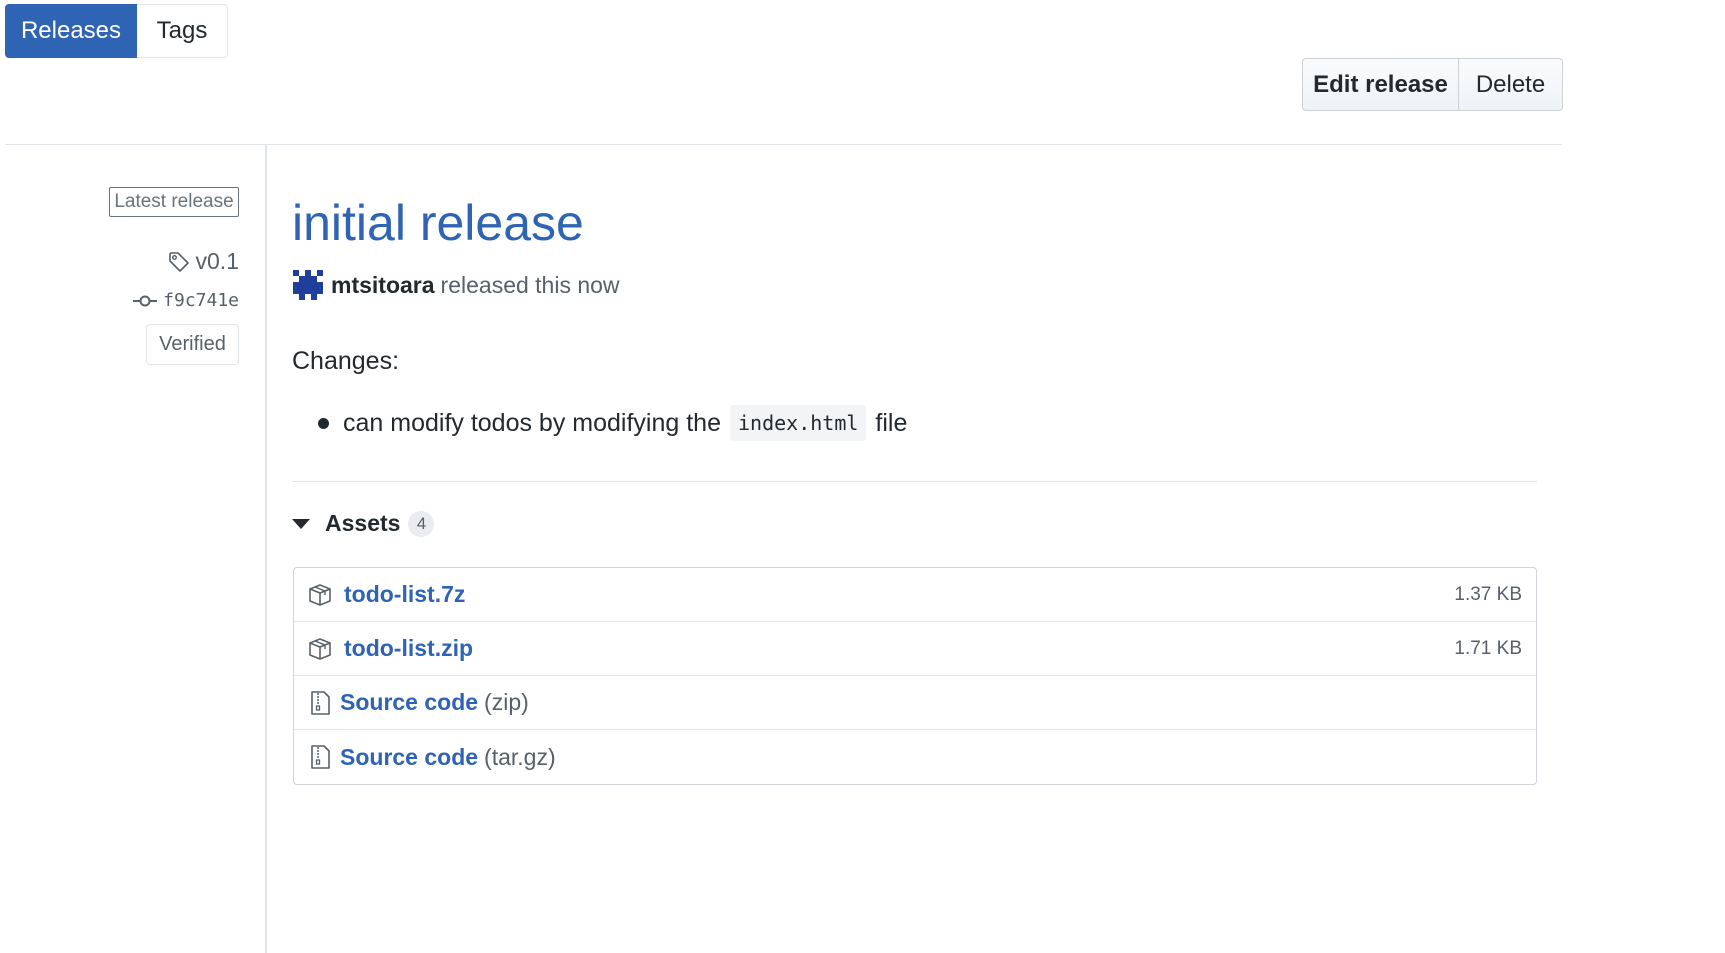 This screenshot has width=1725, height=953. What do you see at coordinates (404, 594) in the screenshot?
I see `asset-link: todo-list.7z` at bounding box center [404, 594].